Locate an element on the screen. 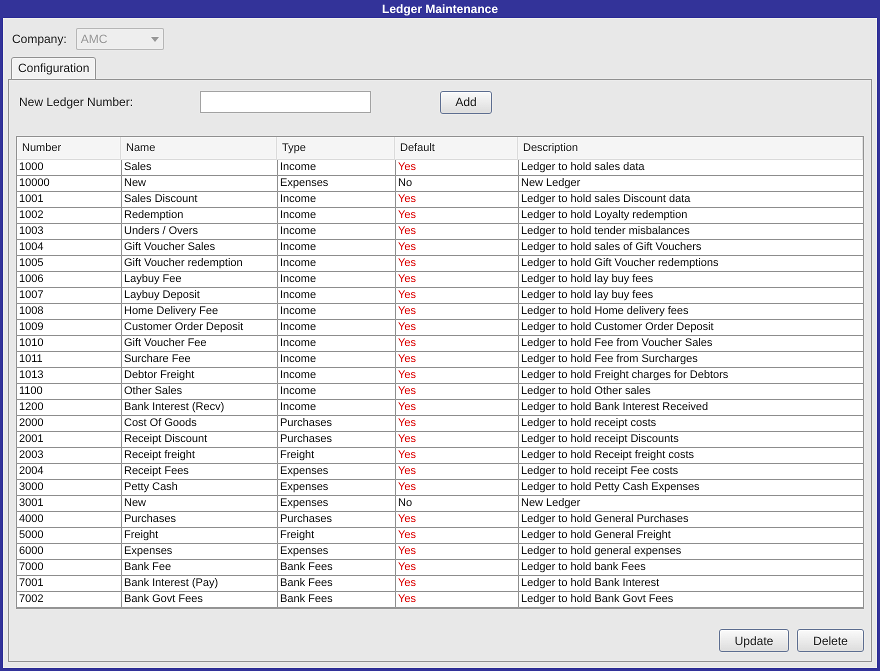 This screenshot has width=880, height=671. table-cell-text: 2003 is located at coordinates (31, 455).